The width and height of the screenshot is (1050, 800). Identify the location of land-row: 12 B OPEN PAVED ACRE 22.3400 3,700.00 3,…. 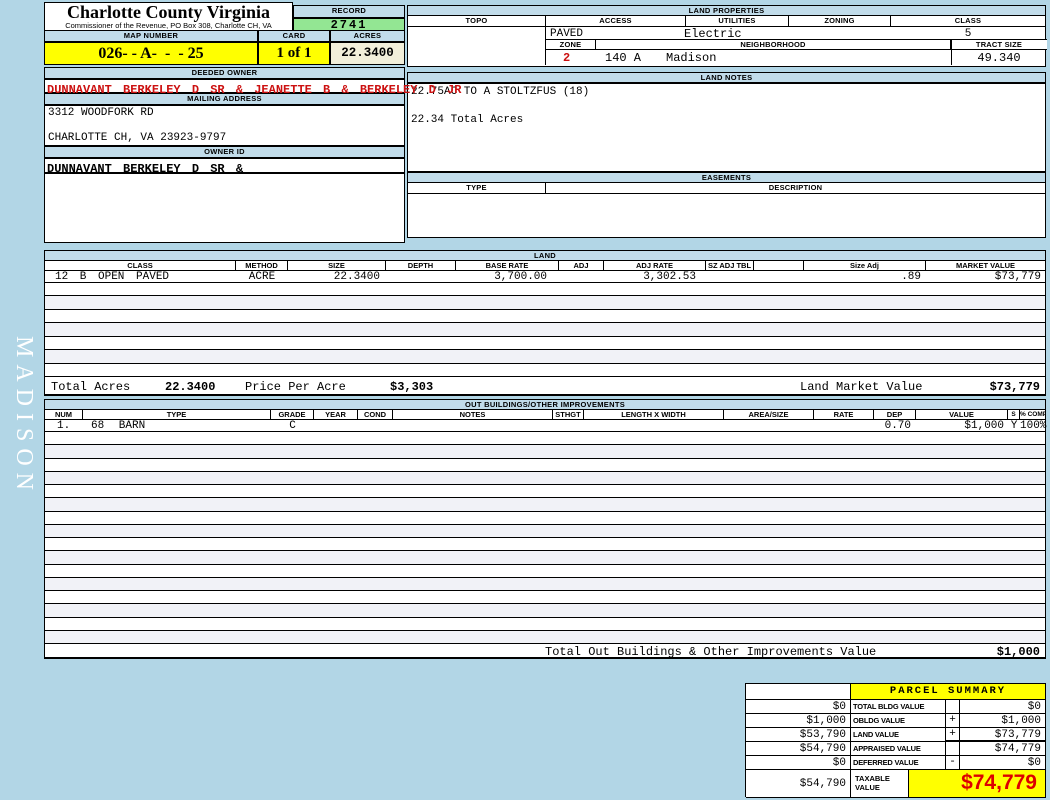
(545, 277).